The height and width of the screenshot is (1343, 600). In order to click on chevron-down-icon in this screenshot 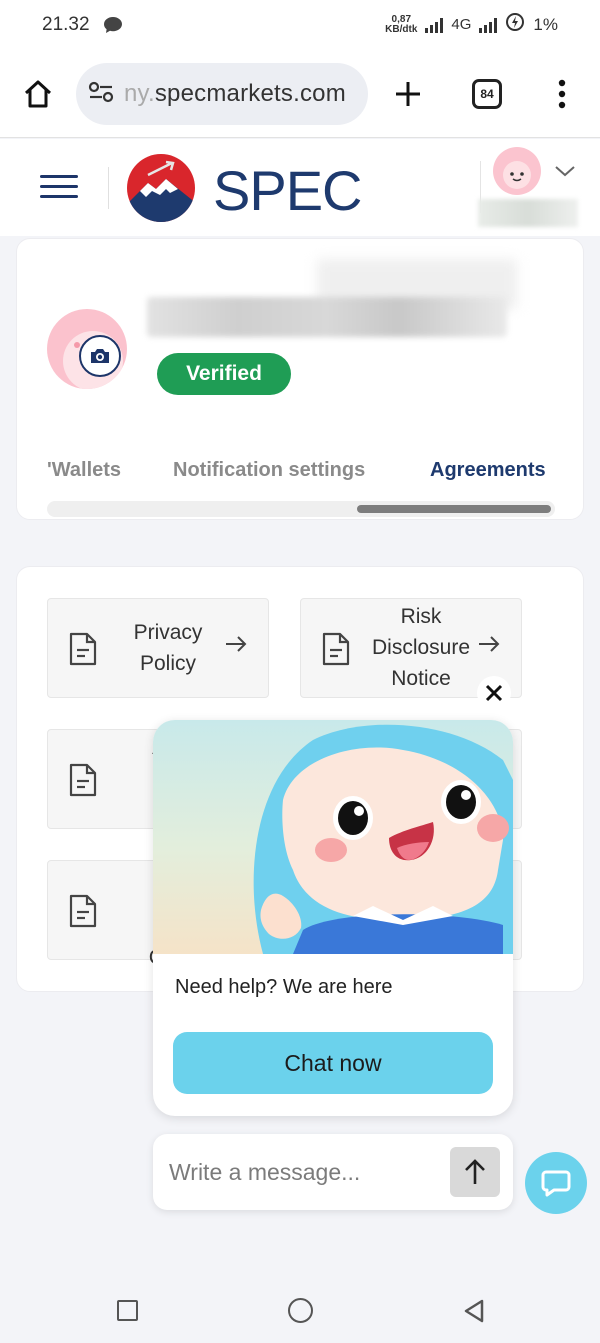, I will do `click(565, 173)`.